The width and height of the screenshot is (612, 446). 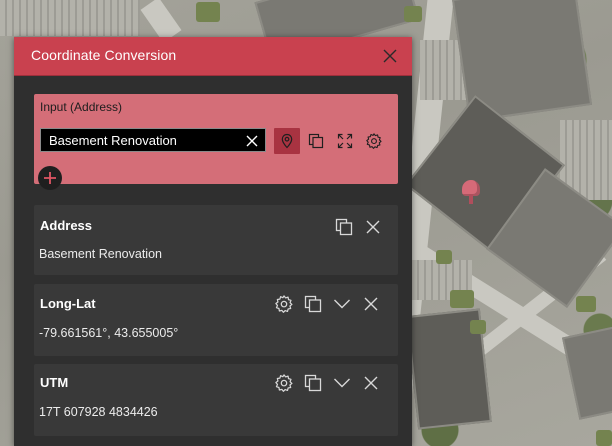 I want to click on copy-all-button, so click(x=316, y=141).